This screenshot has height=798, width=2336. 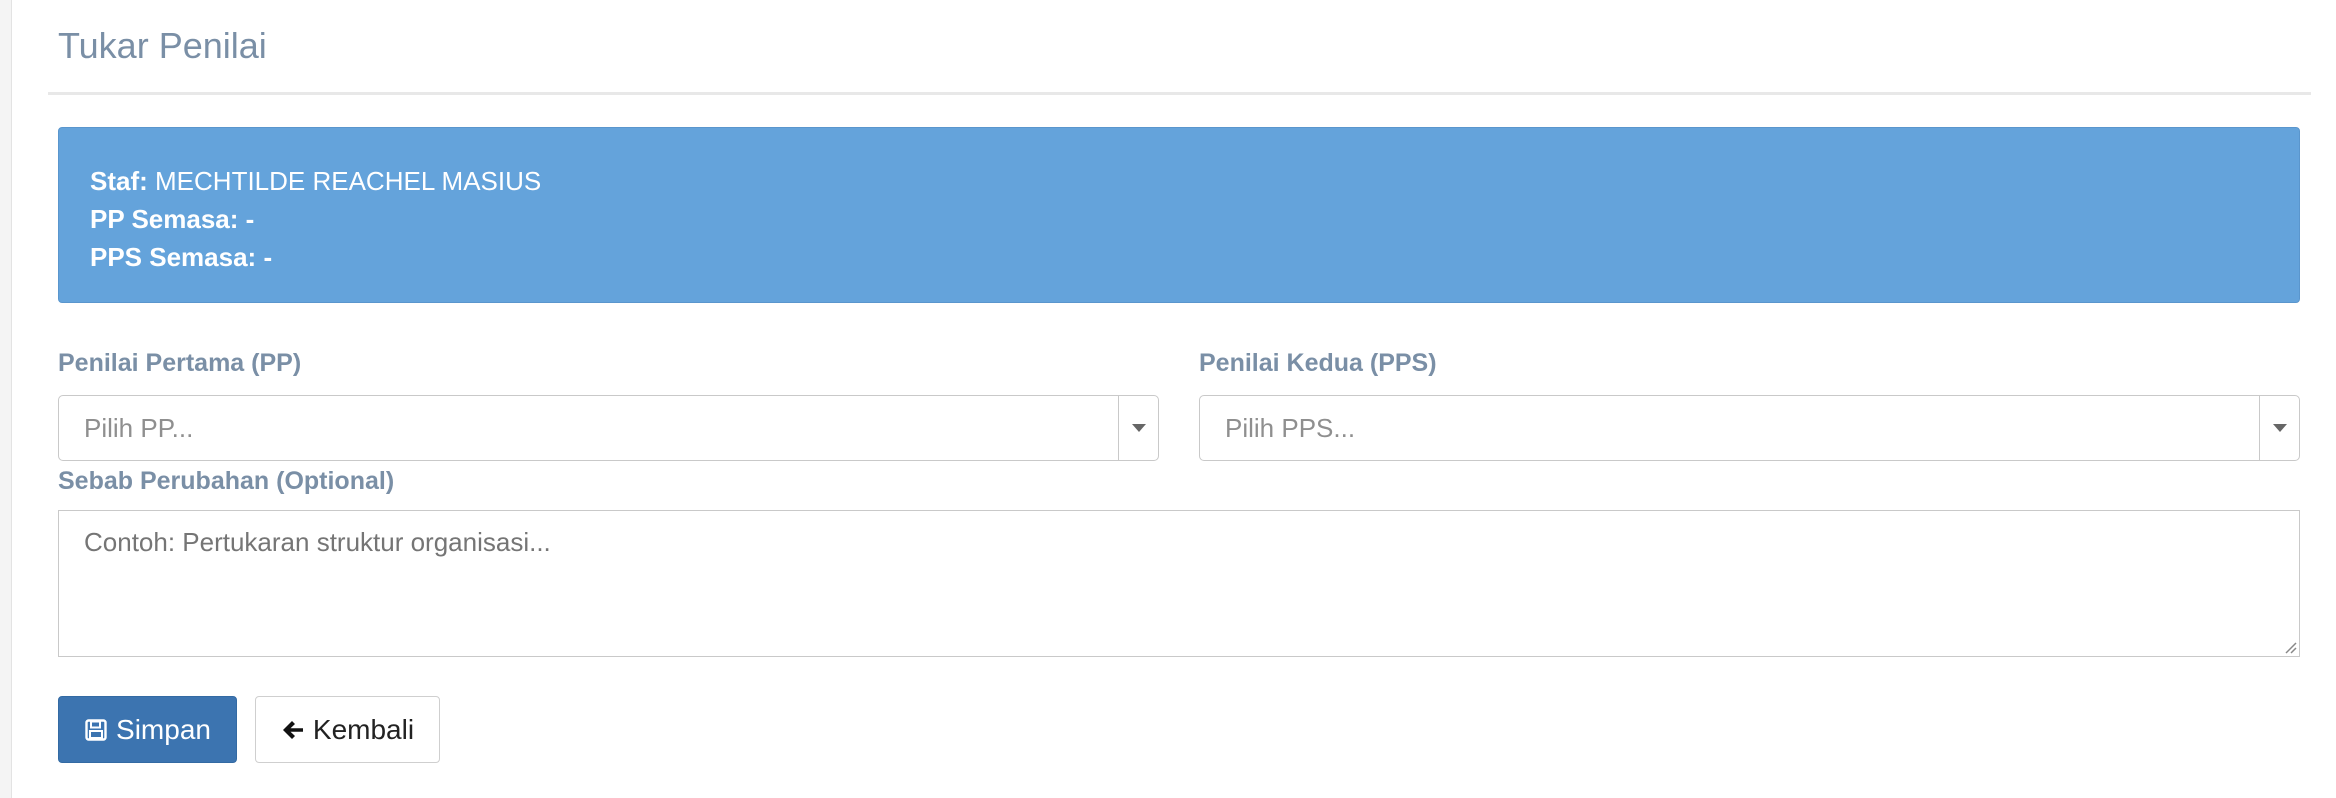 What do you see at coordinates (268, 257) in the screenshot?
I see `current-pps-value: -` at bounding box center [268, 257].